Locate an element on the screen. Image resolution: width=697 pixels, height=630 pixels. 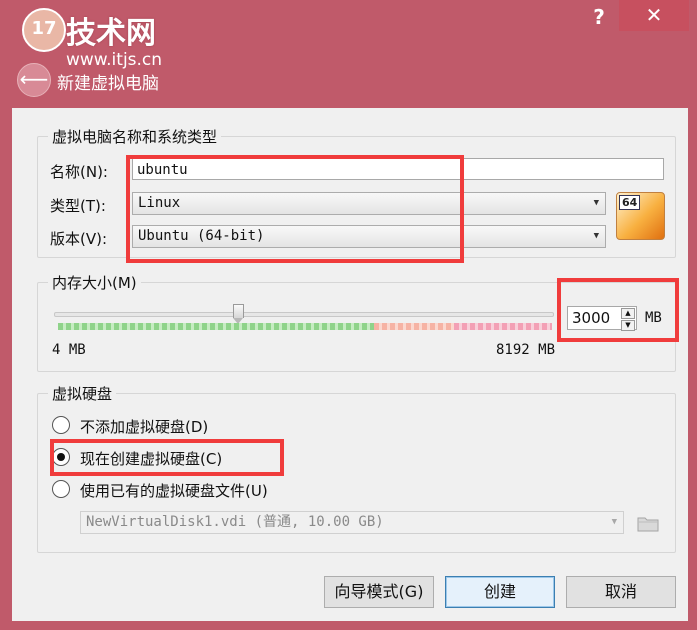
create-disk-label: 现在创建虚拟硬盘(C) is located at coordinates (151, 458).